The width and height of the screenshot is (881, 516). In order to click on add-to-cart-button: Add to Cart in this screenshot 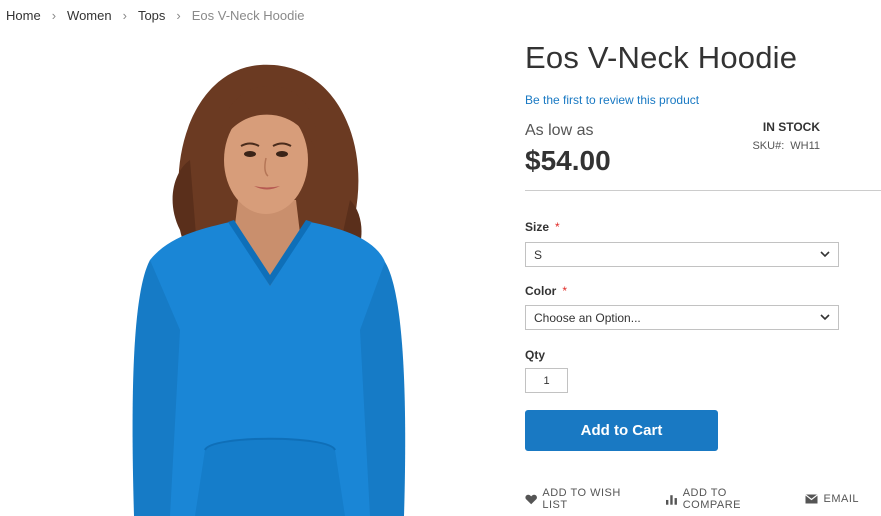, I will do `click(621, 430)`.